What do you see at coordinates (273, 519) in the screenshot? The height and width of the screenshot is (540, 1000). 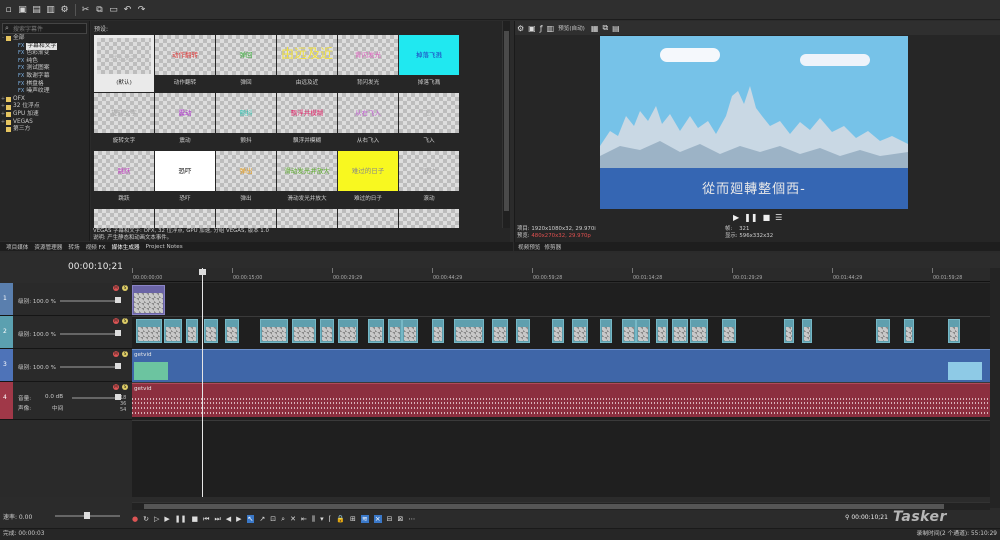 I see `selection-tool-icon: ⊡` at bounding box center [273, 519].